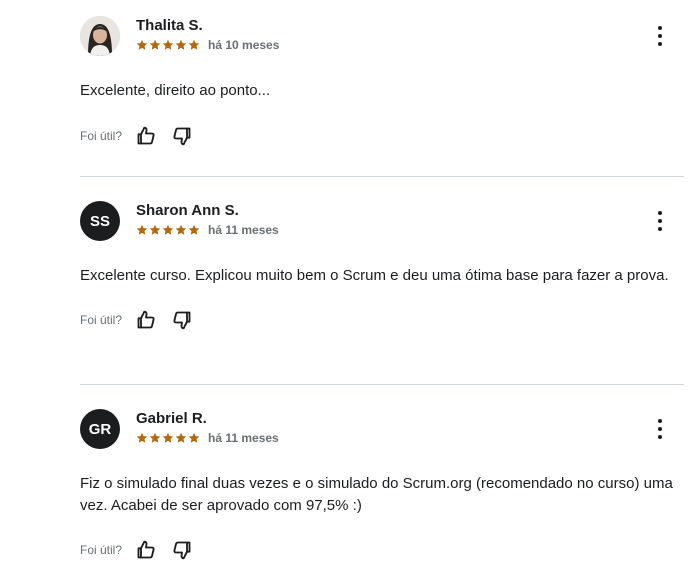 This screenshot has height=577, width=696. Describe the element at coordinates (382, 429) in the screenshot. I see `review-header: GR Gabriel R. há 11 meses` at that location.